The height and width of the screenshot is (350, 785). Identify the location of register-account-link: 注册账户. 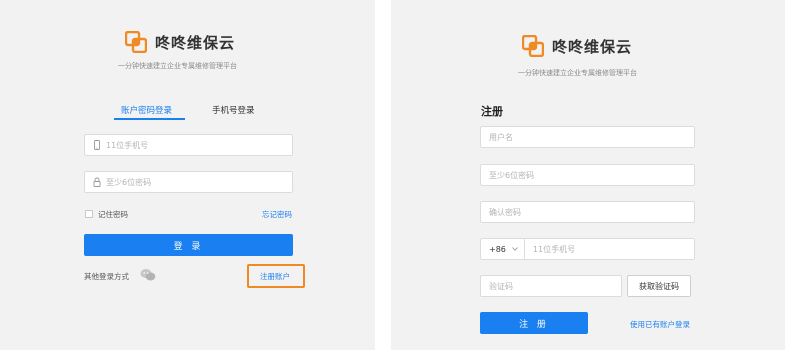
(275, 276).